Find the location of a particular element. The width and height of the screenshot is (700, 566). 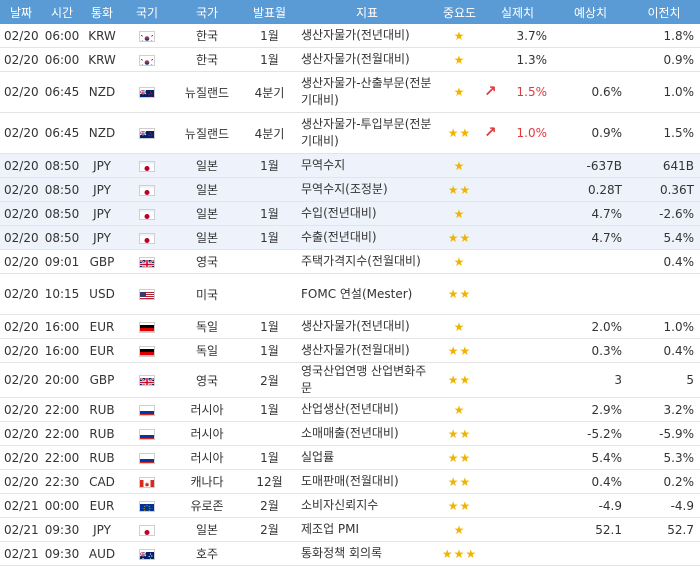

calendar-row: 02/20 16:00 EUR 독일 1월 생산자물가(전월대비) ★★ 0.3% 0.4% is located at coordinates (350, 350).